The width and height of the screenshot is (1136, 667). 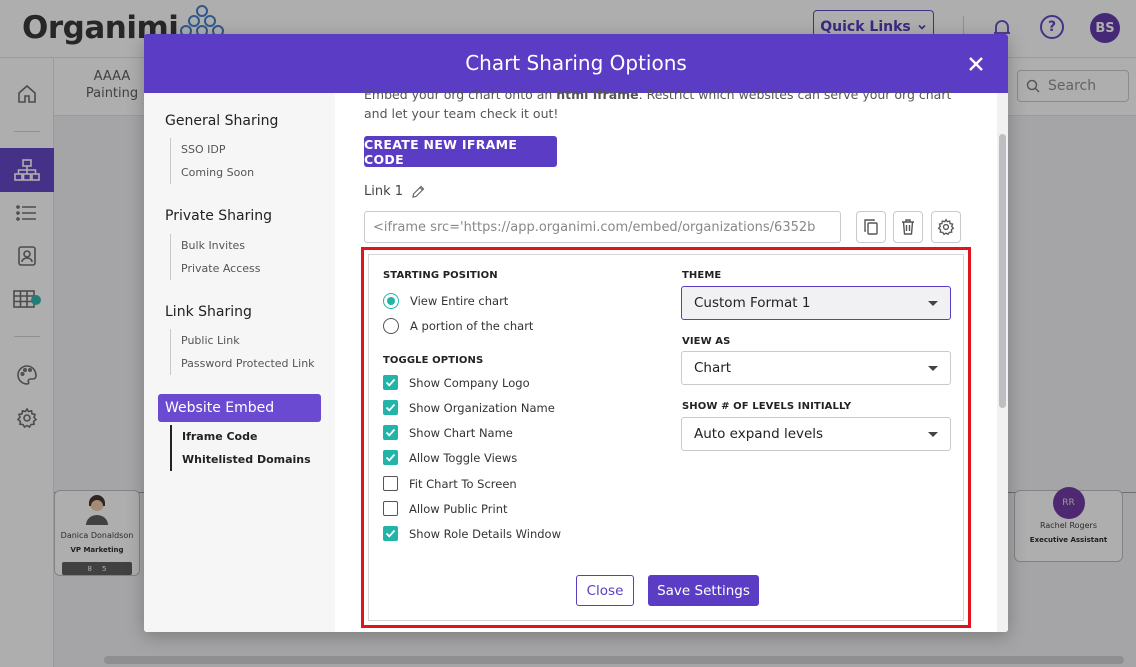 What do you see at coordinates (605, 590) in the screenshot?
I see `close-button: Close` at bounding box center [605, 590].